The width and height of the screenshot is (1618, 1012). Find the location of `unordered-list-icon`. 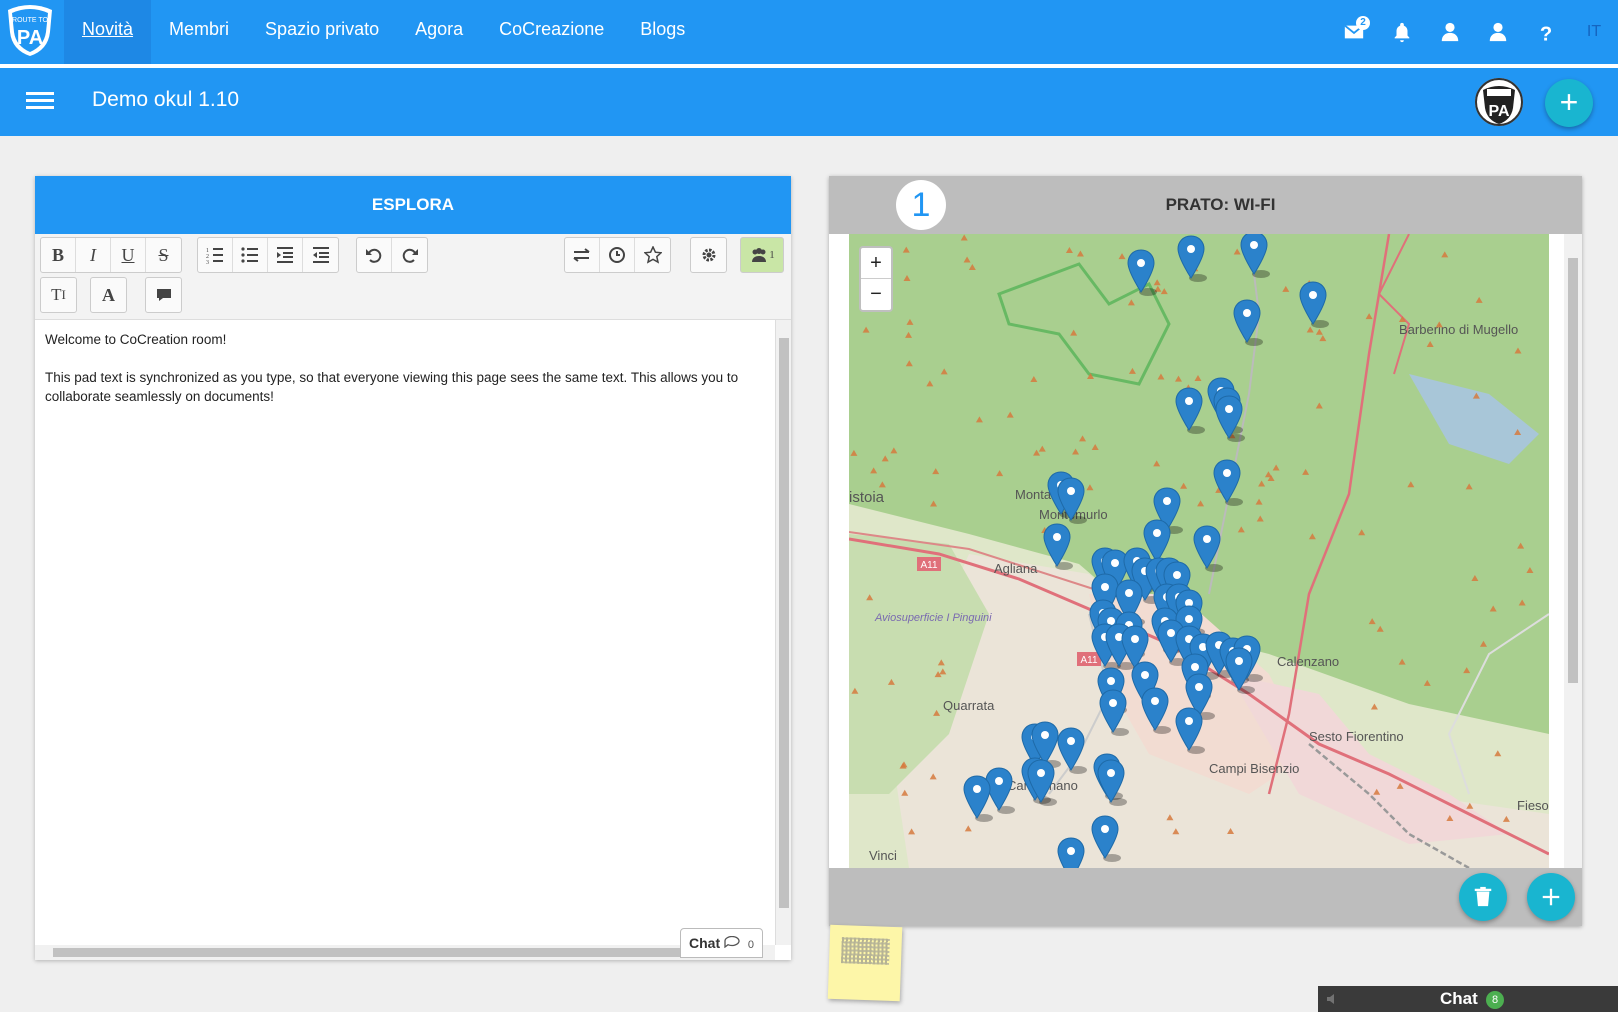

unordered-list-icon is located at coordinates (250, 255).